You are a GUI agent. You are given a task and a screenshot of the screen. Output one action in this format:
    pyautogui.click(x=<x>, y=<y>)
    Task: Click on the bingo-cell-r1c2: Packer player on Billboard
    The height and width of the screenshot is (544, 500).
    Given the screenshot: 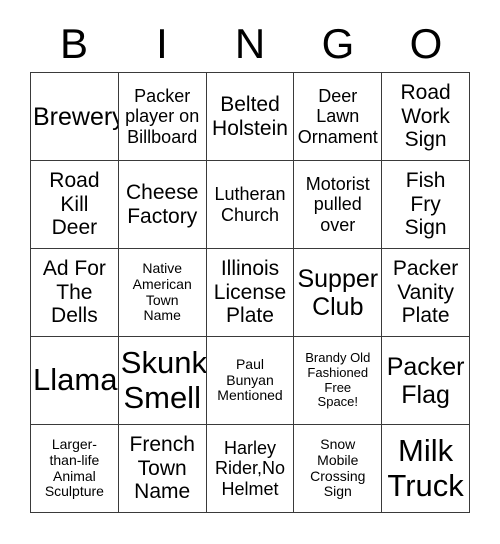 What is the action you would take?
    pyautogui.click(x=162, y=117)
    